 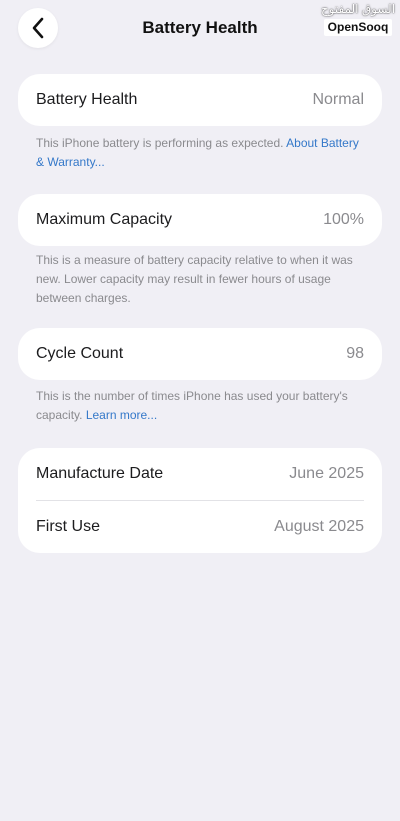 I want to click on cycle-count-row: Cycle Count 98, so click(x=200, y=354).